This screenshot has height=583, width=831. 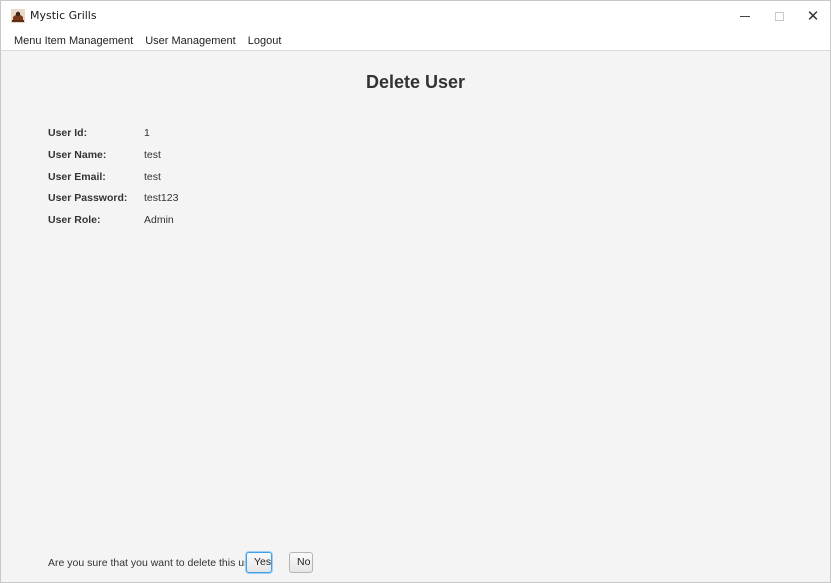 I want to click on user-role-label: User Role:, so click(x=74, y=220).